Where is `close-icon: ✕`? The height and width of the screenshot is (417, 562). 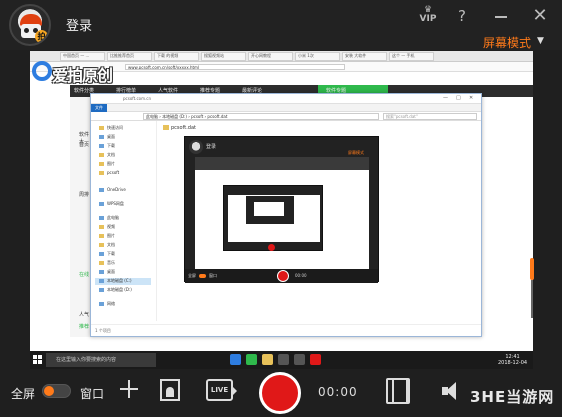 close-icon: ✕ is located at coordinates (540, 16).